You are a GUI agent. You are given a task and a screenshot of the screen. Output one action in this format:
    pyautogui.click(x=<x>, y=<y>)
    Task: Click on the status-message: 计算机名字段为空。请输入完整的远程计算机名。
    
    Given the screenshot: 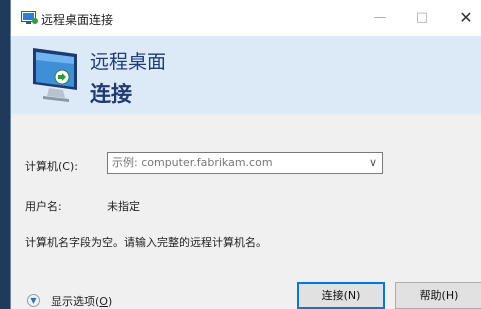 What is the action you would take?
    pyautogui.click(x=146, y=242)
    